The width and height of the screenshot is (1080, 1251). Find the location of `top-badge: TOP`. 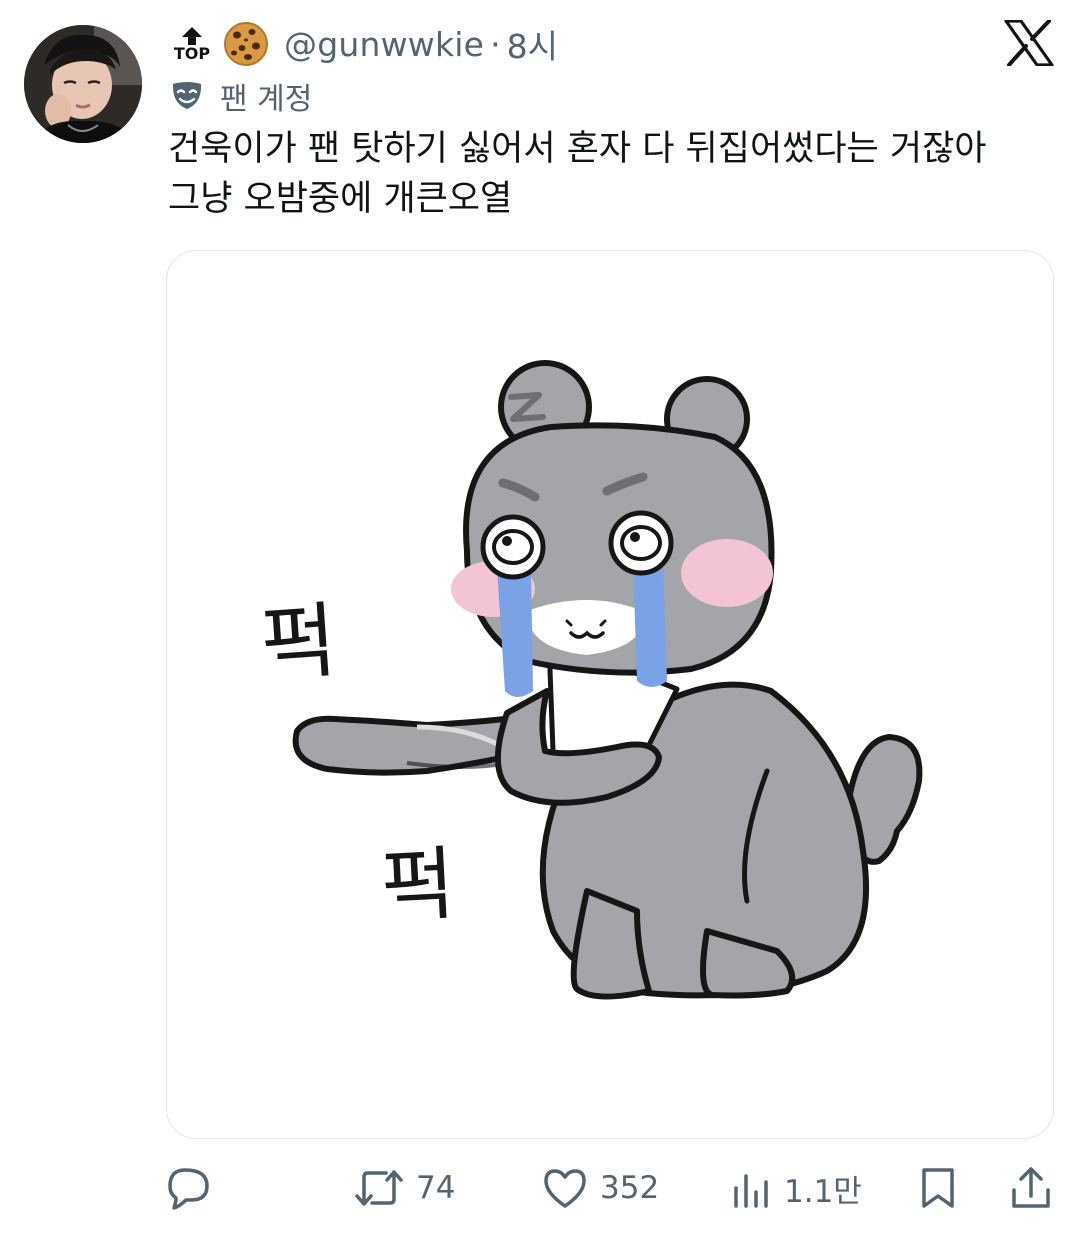

top-badge: TOP is located at coordinates (192, 44).